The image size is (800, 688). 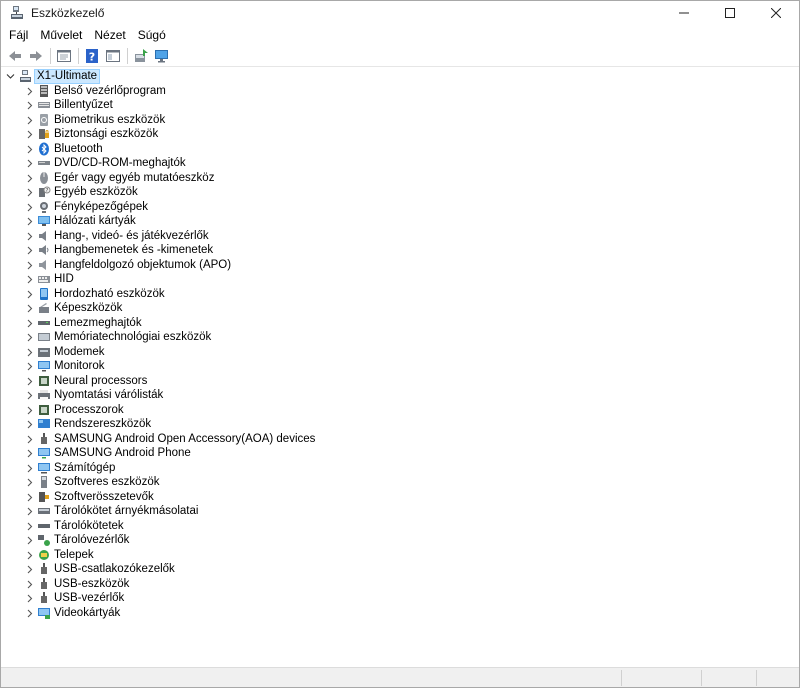 I want to click on menu-action: Művelet, so click(x=61, y=35).